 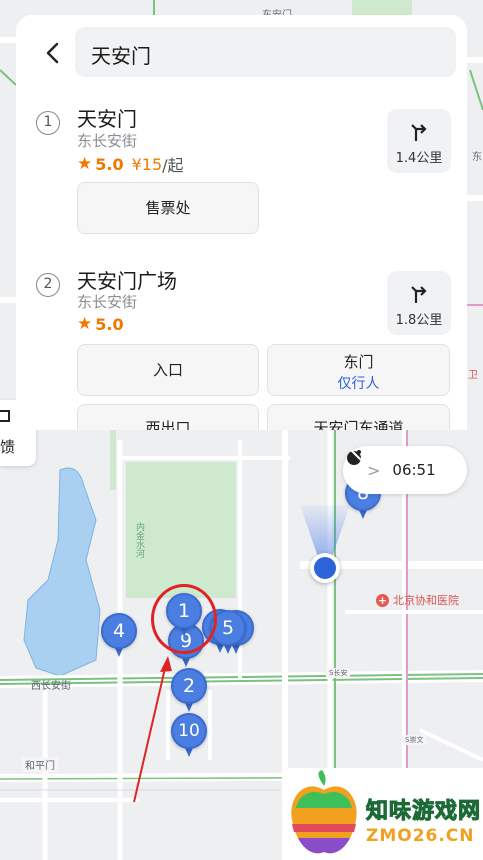 I want to click on feedback-icon, so click(x=5, y=416).